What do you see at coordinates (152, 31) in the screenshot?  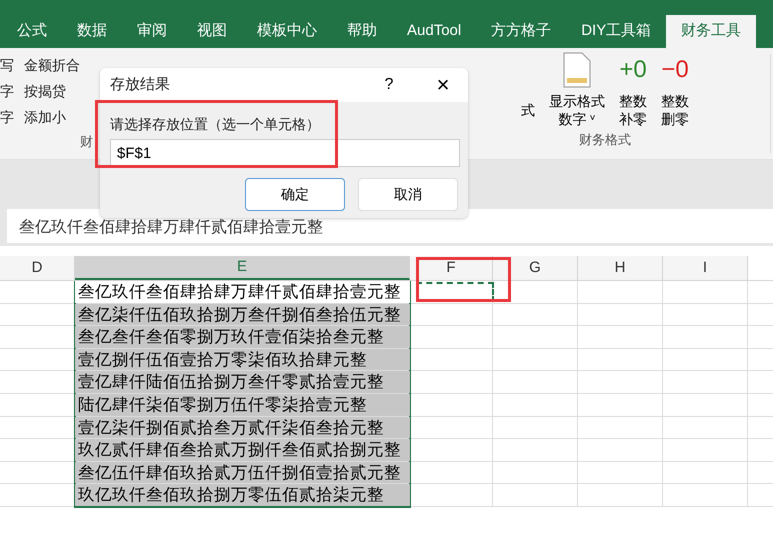 I see `ribbon-tab: 审阅` at bounding box center [152, 31].